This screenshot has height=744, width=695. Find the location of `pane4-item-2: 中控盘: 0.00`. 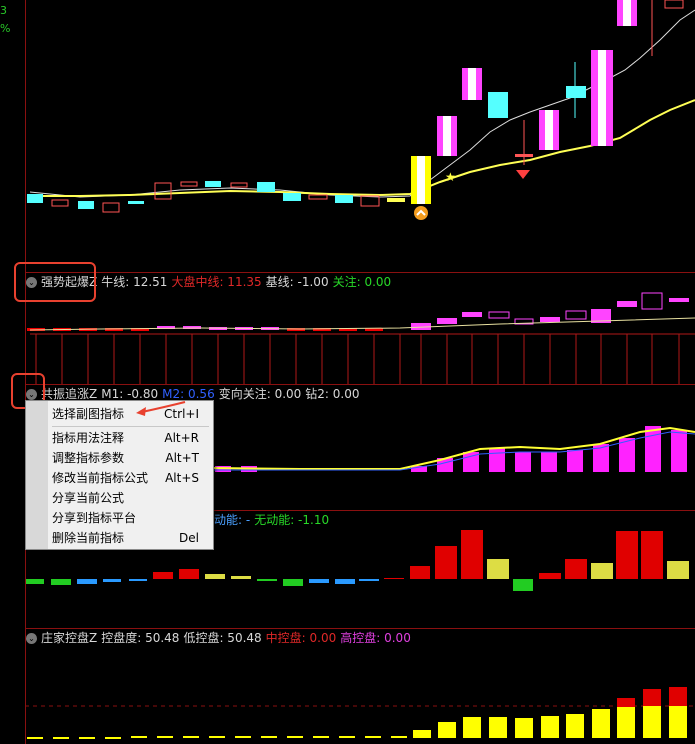

pane4-item-2: 中控盘: 0.00 is located at coordinates (301, 638).